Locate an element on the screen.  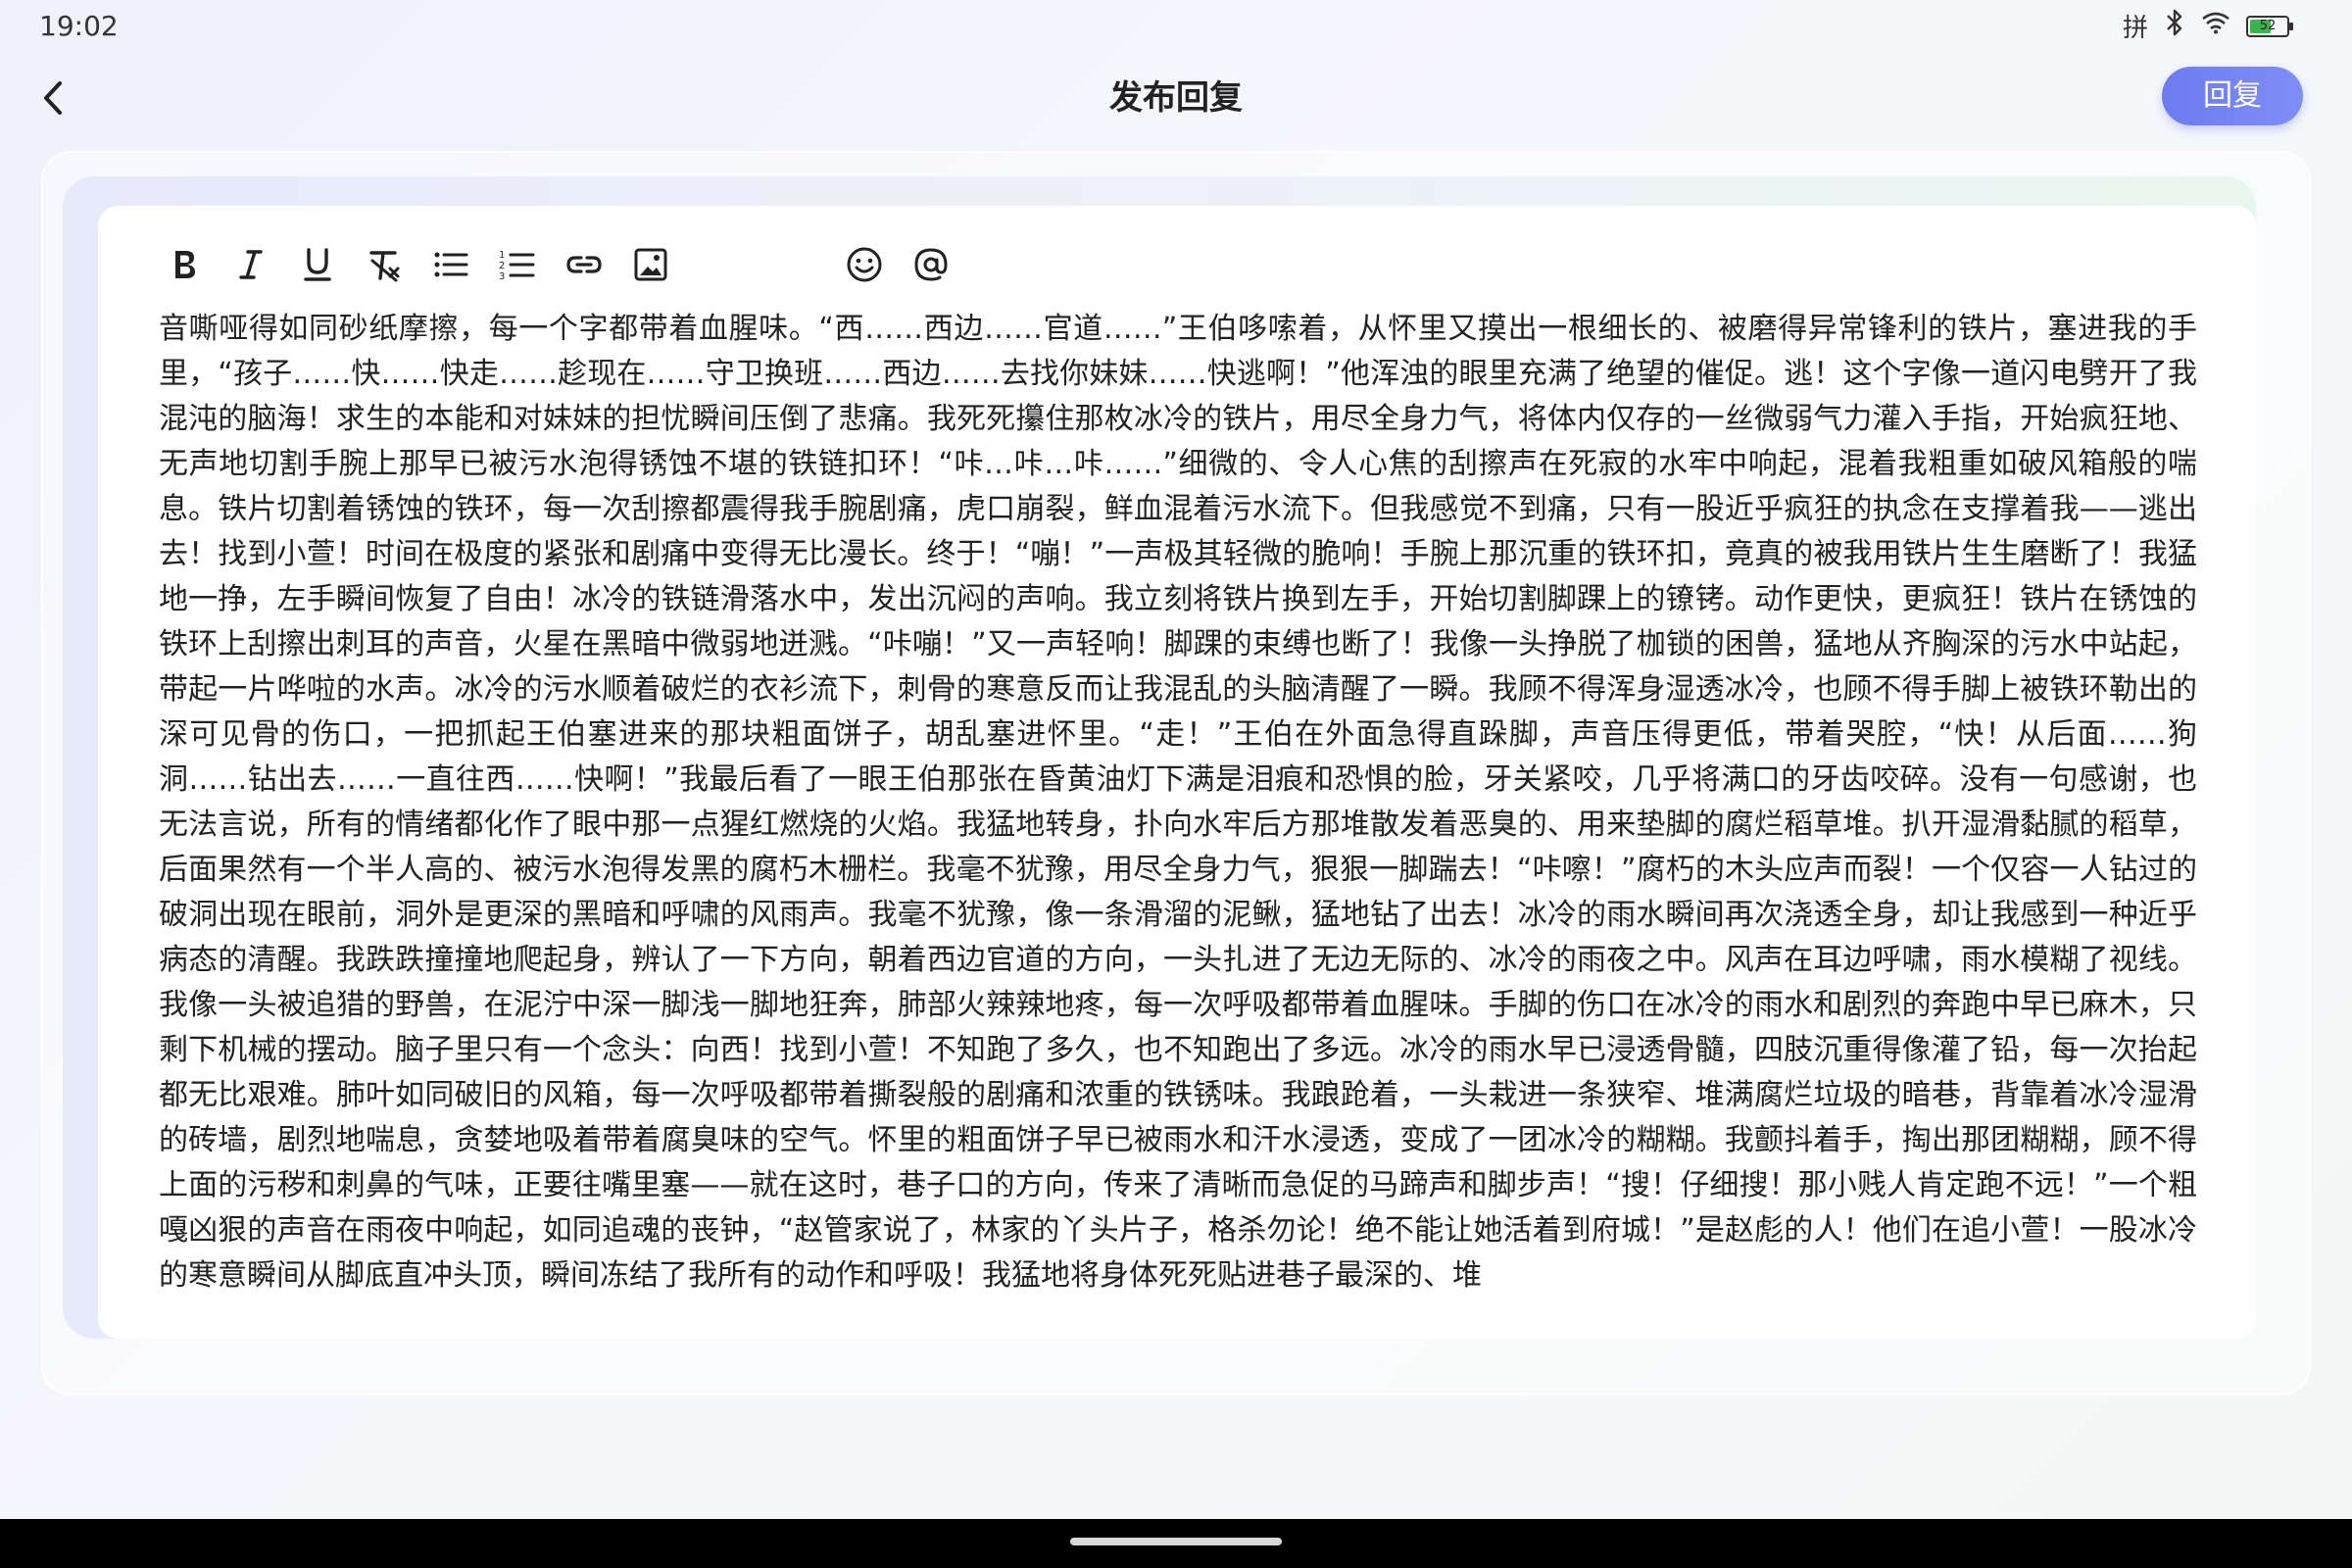
numbered-list-button: 123 is located at coordinates (517, 264).